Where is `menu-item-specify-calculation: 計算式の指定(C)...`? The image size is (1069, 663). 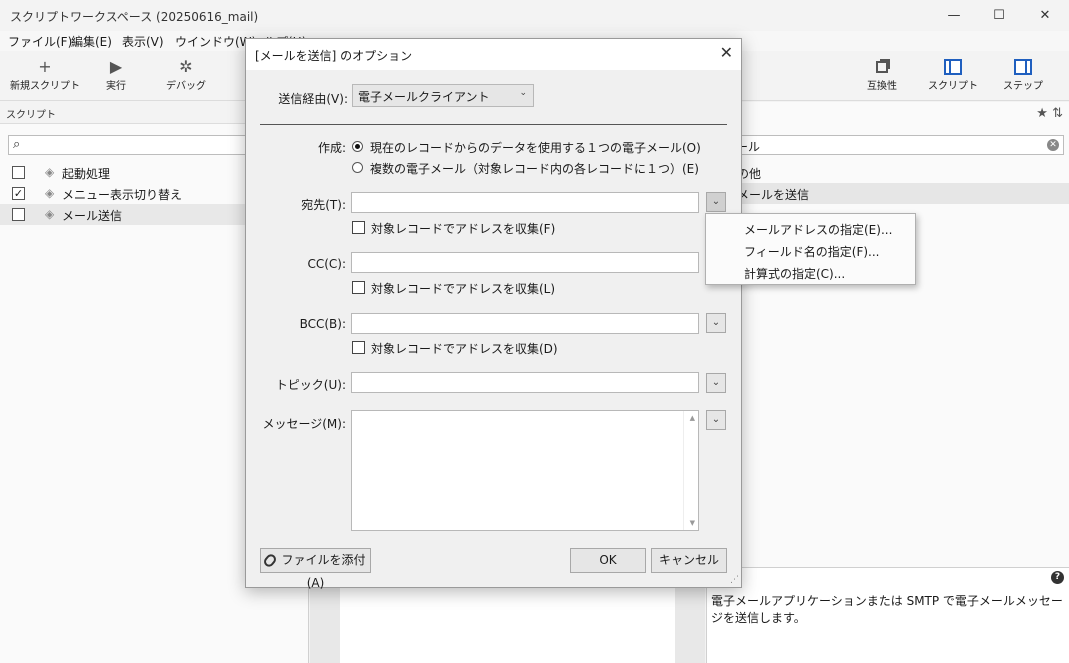 menu-item-specify-calculation: 計算式の指定(C)... is located at coordinates (794, 273).